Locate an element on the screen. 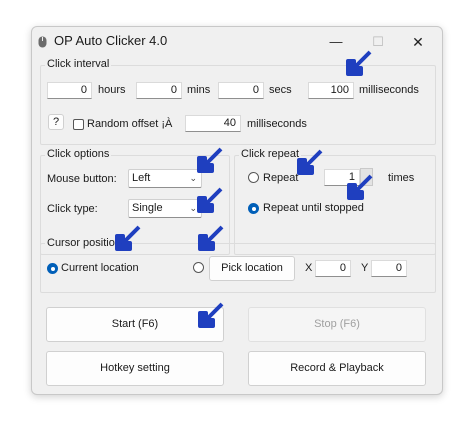  mouse-button-label: Mouse button: is located at coordinates (82, 179).